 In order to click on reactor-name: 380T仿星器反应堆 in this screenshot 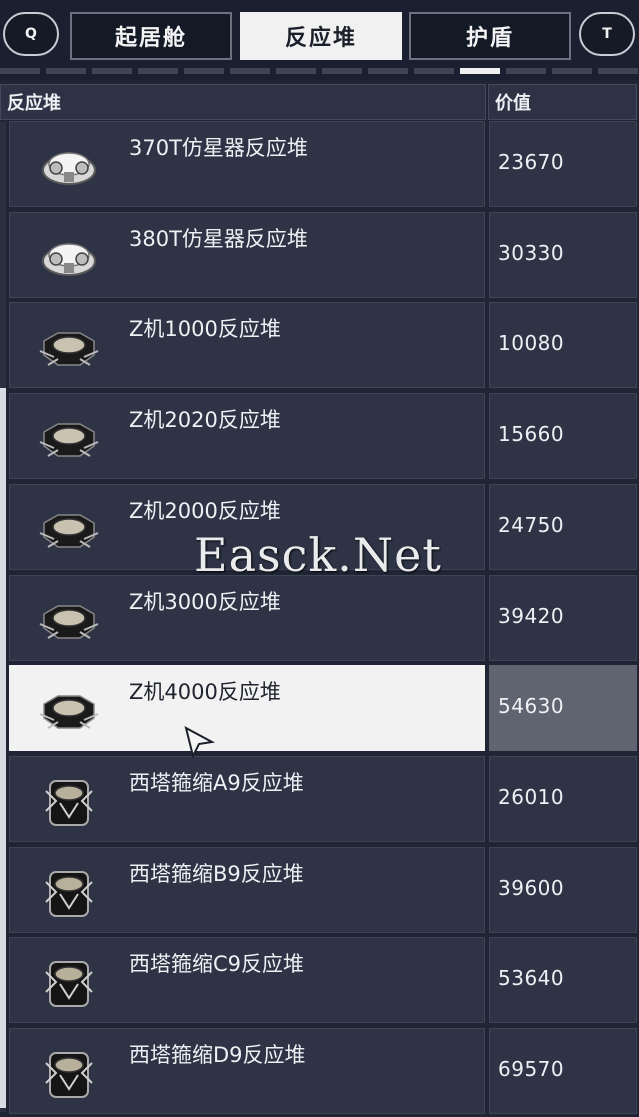, I will do `click(218, 239)`.